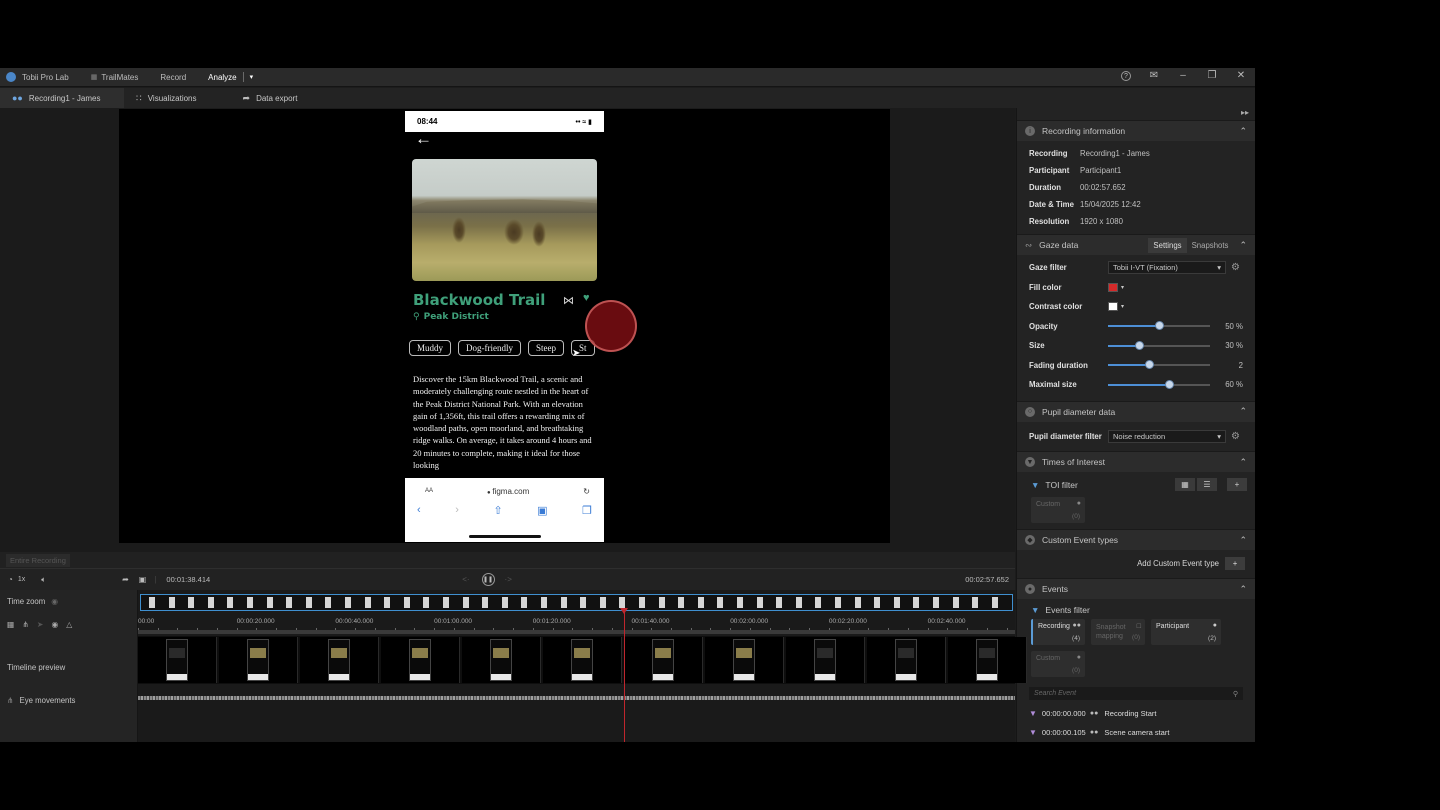 The height and width of the screenshot is (810, 1440). I want to click on graph-icon: △, so click(69, 624).